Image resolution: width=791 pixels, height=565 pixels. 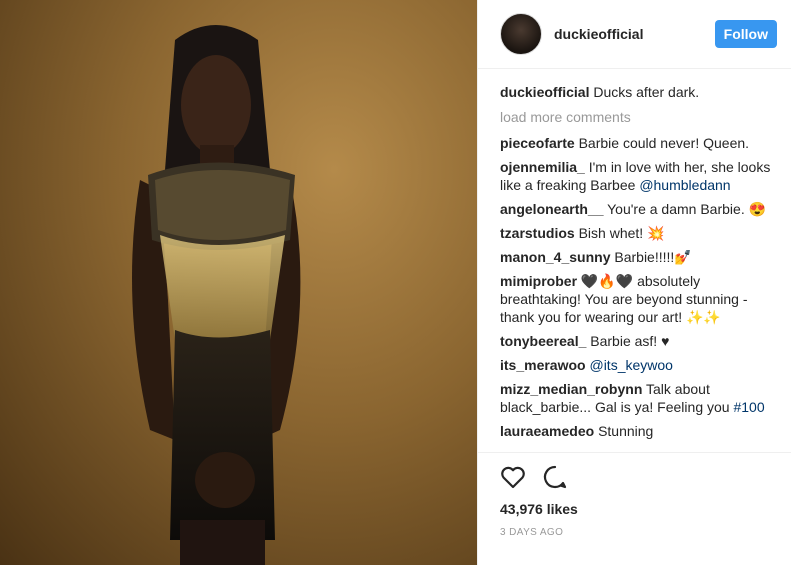 I want to click on comment-username: tonybeereal_, so click(x=543, y=341).